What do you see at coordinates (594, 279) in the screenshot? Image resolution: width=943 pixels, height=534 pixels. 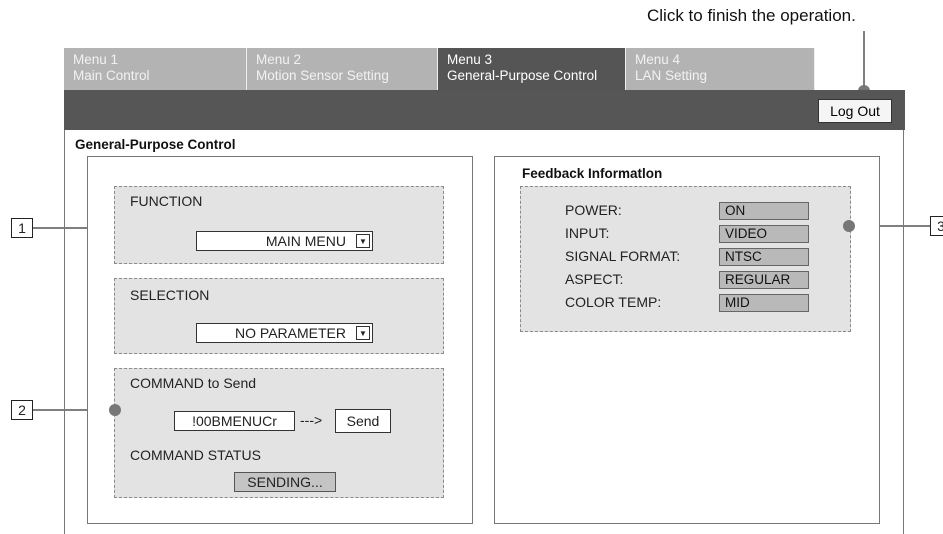 I see `feedback-label-aspect: ASPECT:` at bounding box center [594, 279].